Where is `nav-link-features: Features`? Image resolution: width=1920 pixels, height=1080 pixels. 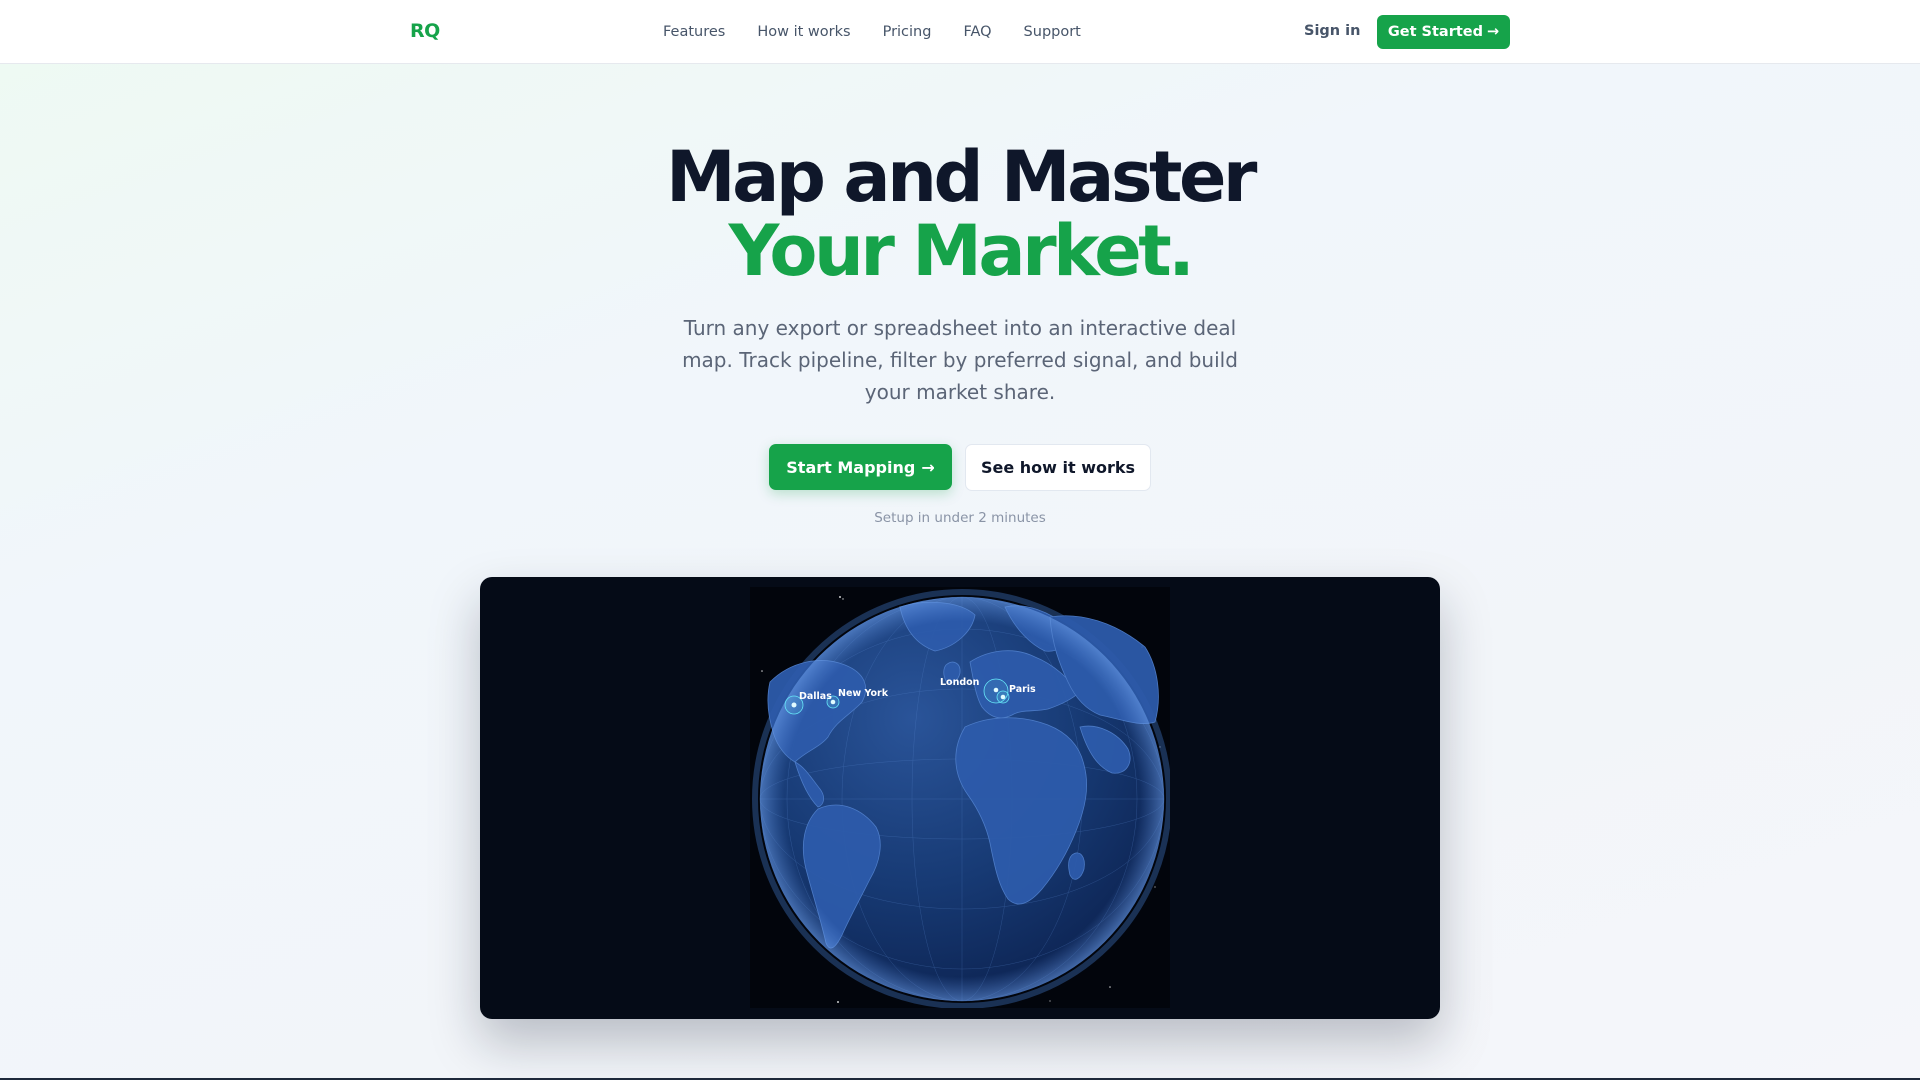
nav-link-features: Features is located at coordinates (694, 32).